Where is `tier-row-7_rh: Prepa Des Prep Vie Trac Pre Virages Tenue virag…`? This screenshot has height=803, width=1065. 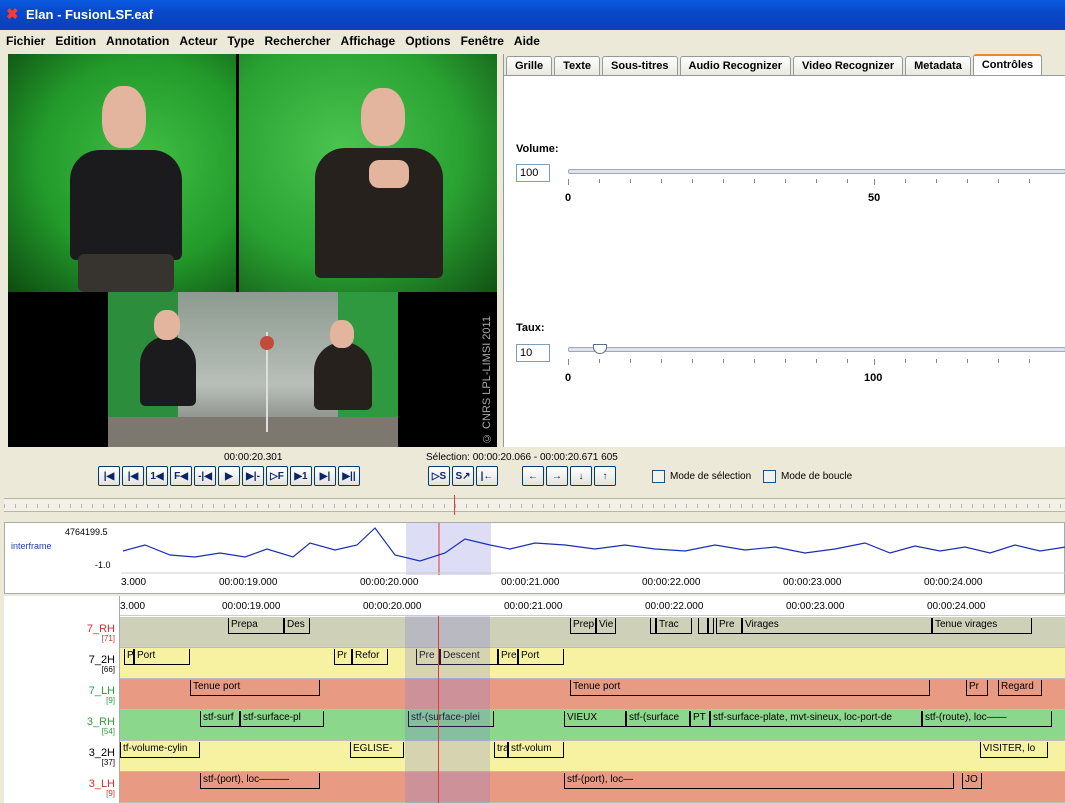 tier-row-7_rh: Prepa Des Prep Vie Trac Pre Virages Tenue virag… is located at coordinates (592, 632).